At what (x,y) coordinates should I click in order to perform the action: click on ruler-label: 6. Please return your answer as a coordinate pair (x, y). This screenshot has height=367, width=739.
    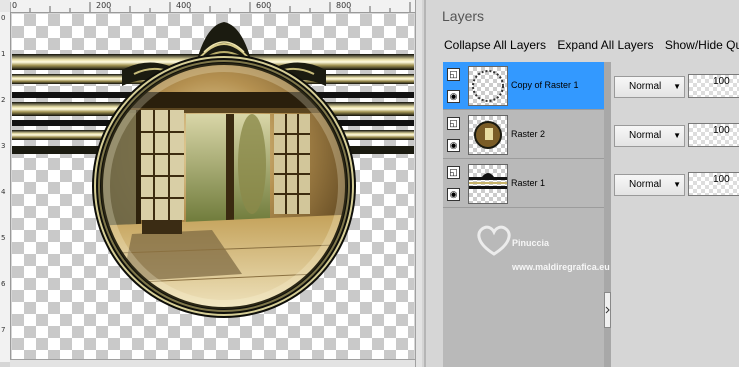
    Looking at the image, I should click on (3, 284).